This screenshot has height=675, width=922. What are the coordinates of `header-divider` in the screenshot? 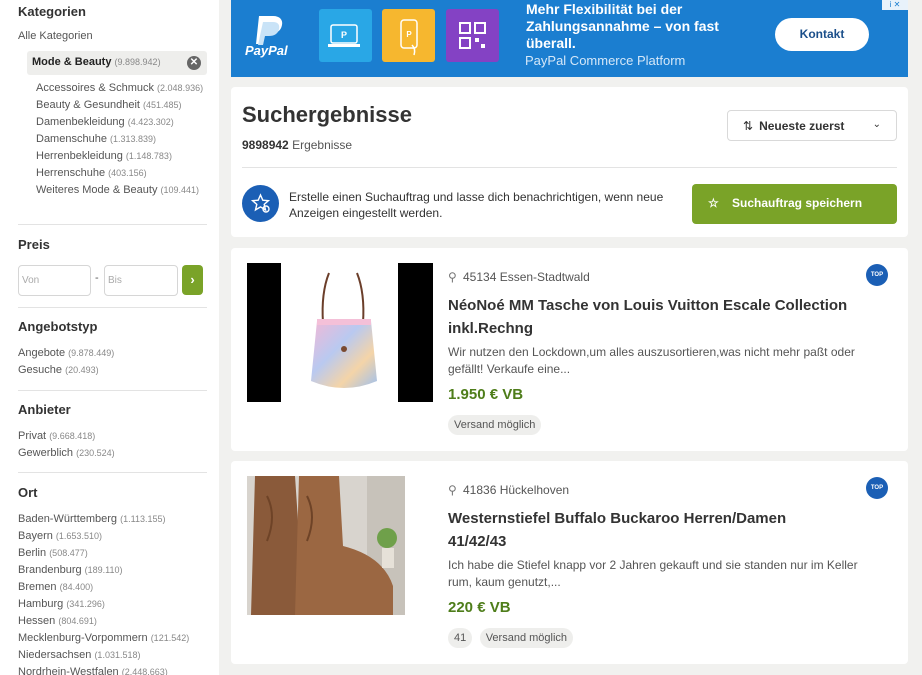 It's located at (569, 167).